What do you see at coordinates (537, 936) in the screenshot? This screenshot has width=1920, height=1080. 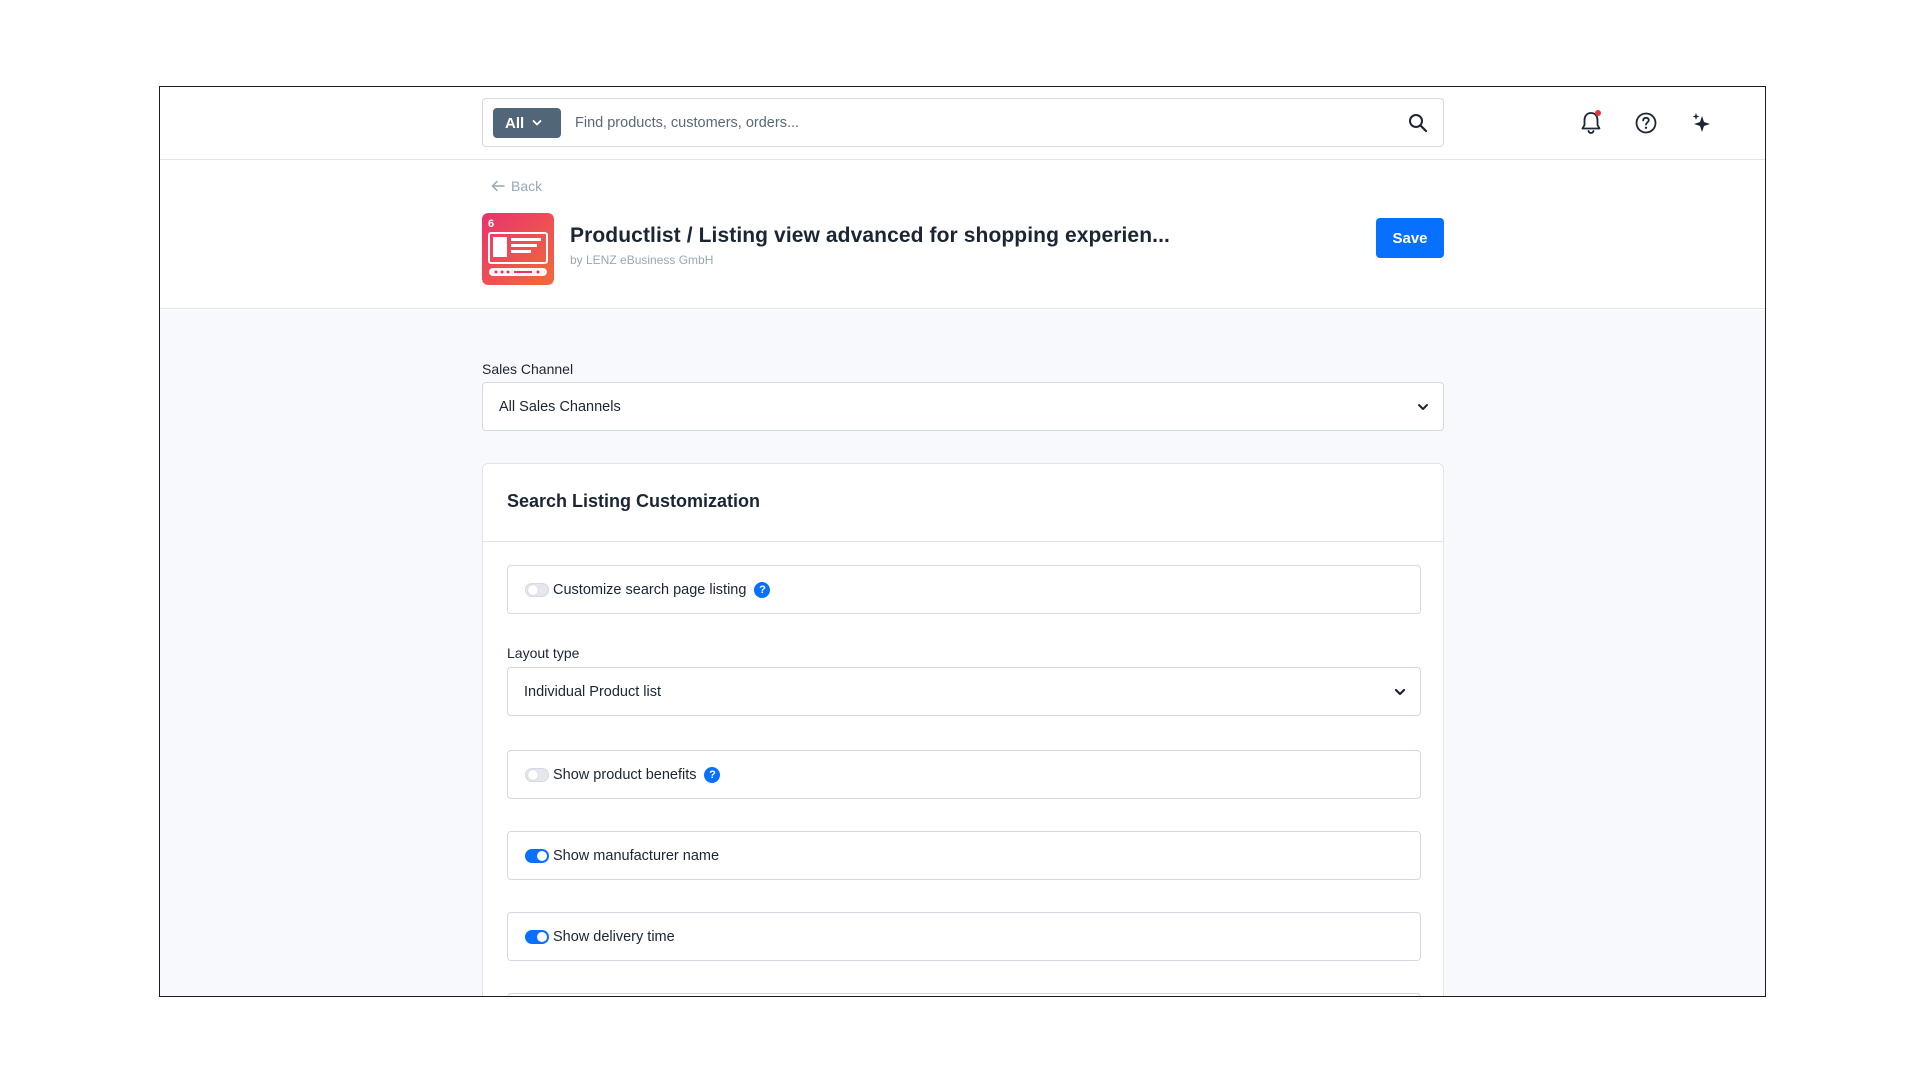 I see `delivery-time-toggle` at bounding box center [537, 936].